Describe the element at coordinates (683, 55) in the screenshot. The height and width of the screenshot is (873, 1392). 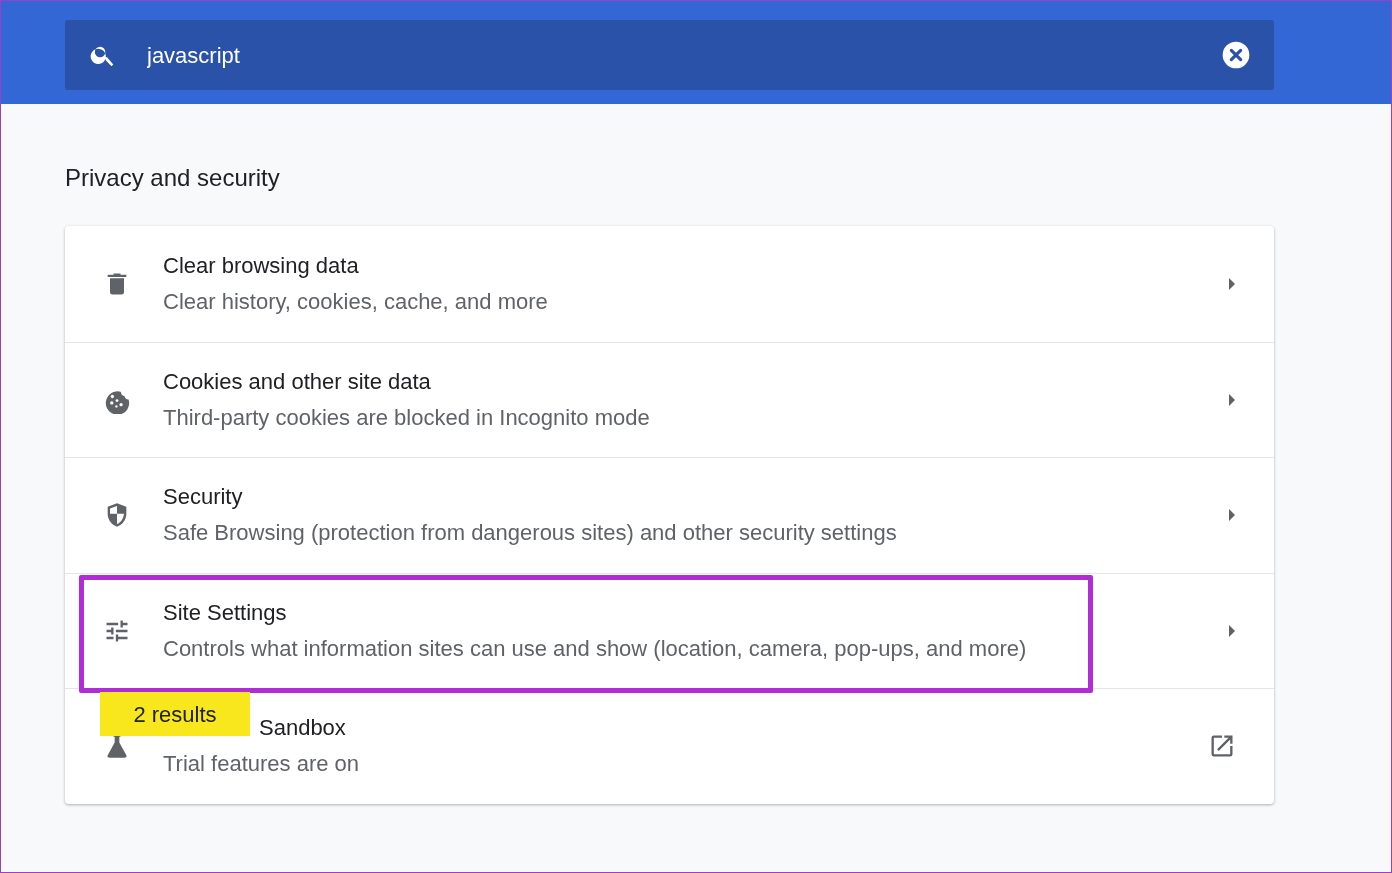
I see `search-input: javascript` at that location.